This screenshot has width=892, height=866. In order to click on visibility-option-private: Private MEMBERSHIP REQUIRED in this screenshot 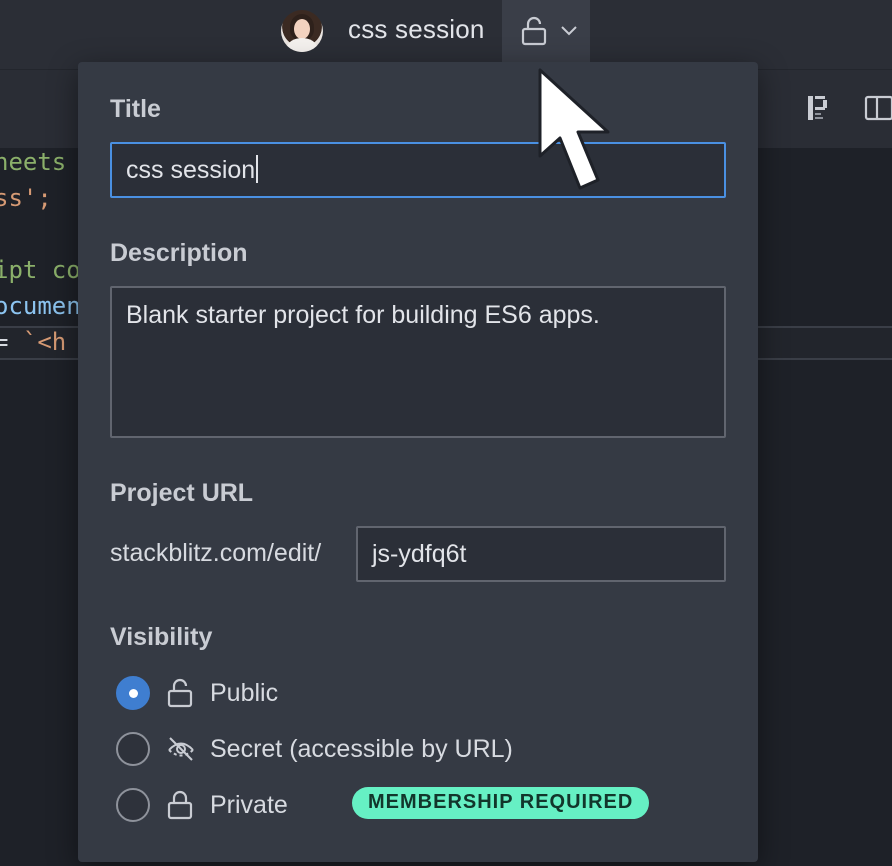, I will do `click(416, 806)`.